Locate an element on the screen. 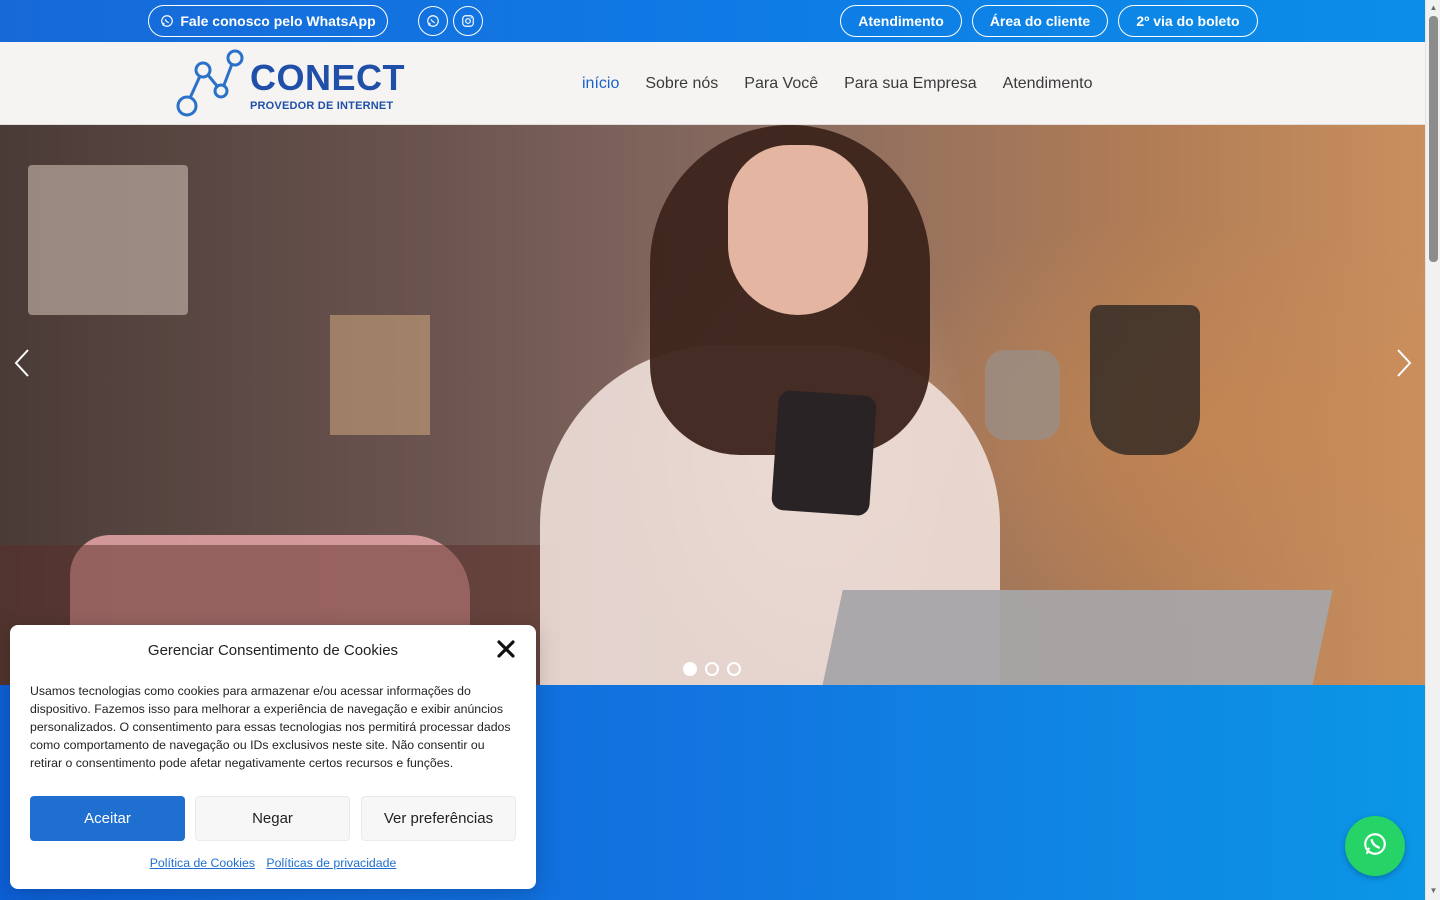  instagram-icon is located at coordinates (468, 21).